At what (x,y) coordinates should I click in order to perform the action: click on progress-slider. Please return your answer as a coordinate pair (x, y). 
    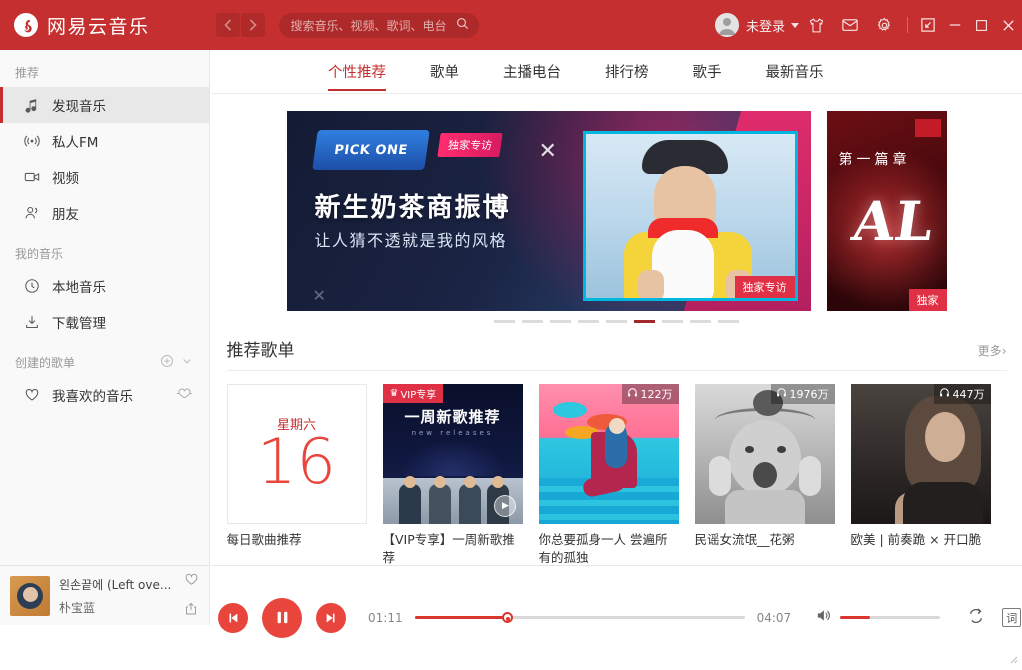
    Looking at the image, I should click on (579, 617).